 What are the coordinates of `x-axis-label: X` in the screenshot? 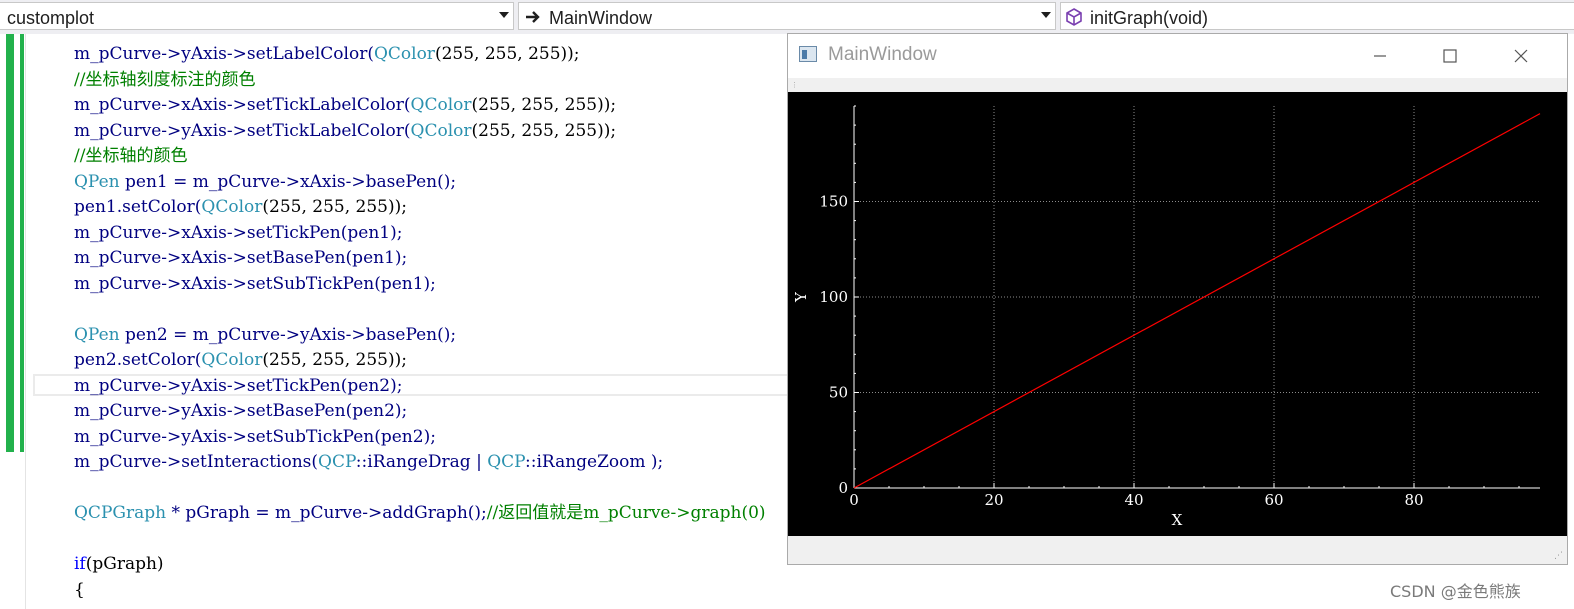 It's located at (1177, 520).